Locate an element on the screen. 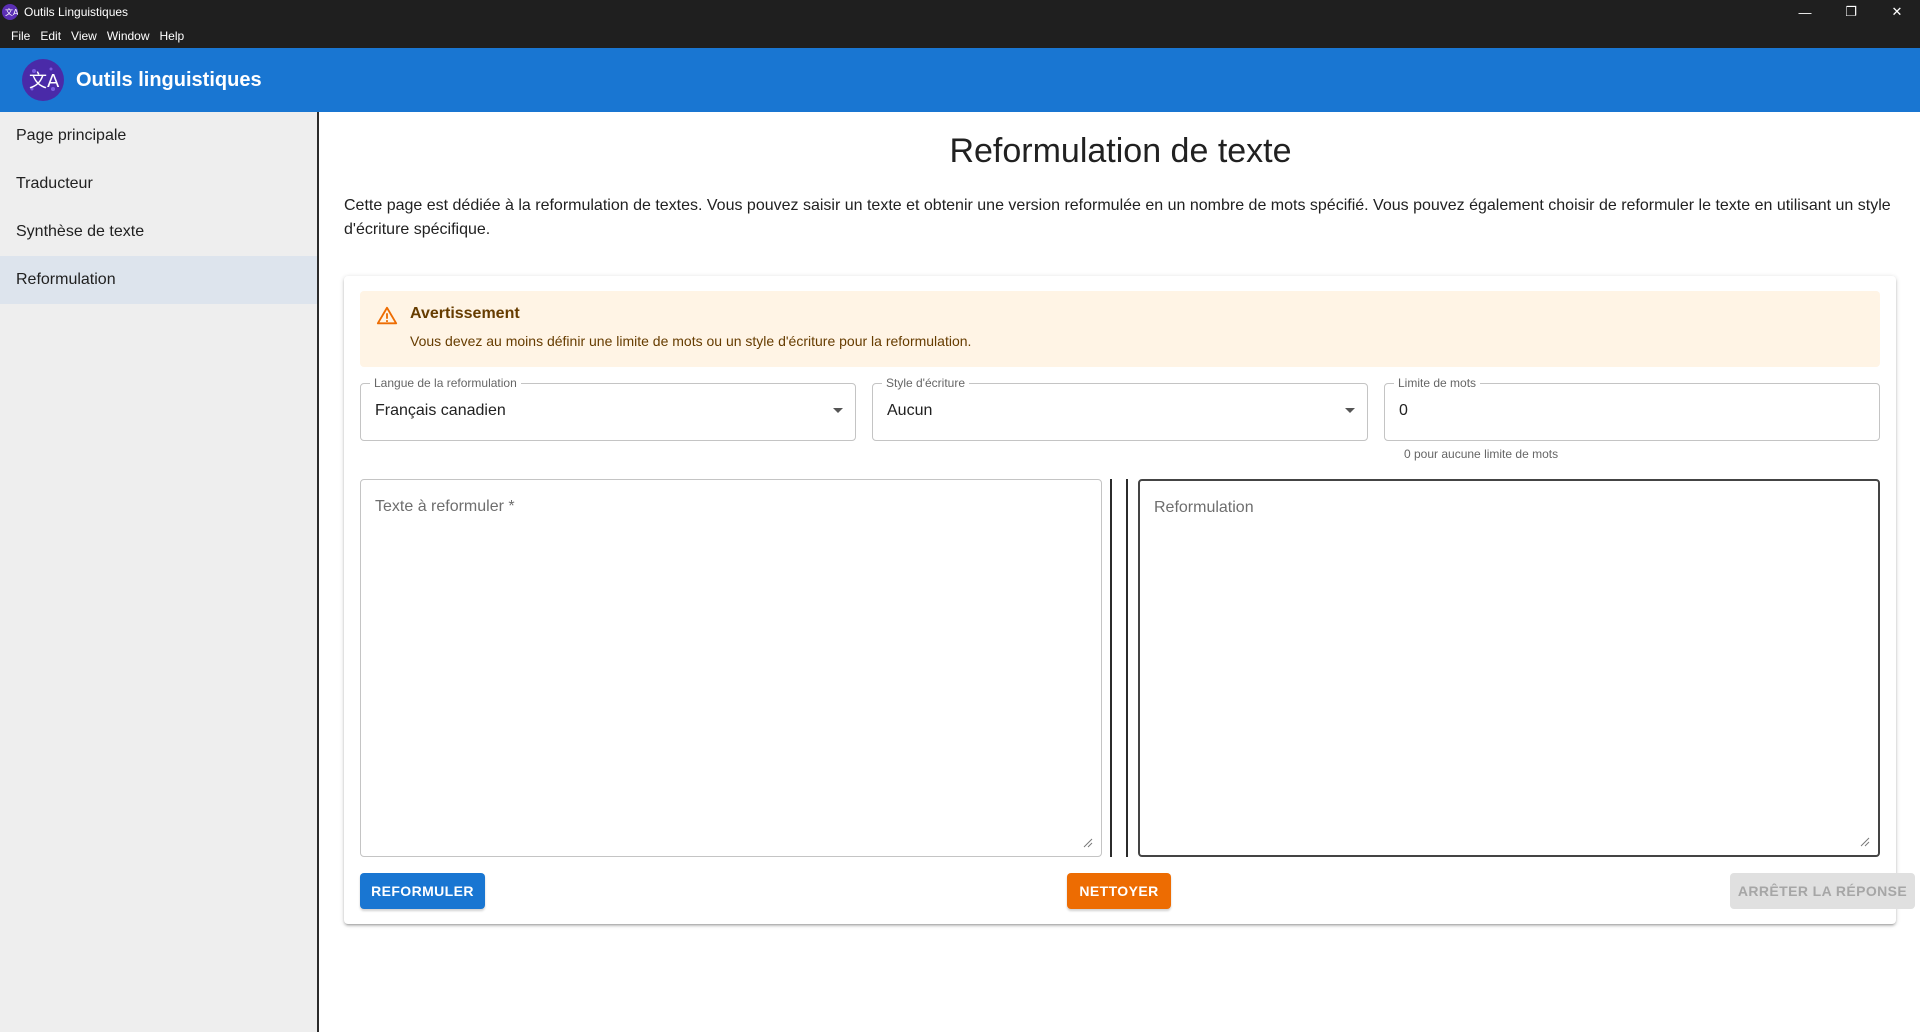 Image resolution: width=1920 pixels, height=1032 pixels. output-text-area: Reformulation is located at coordinates (1509, 668).